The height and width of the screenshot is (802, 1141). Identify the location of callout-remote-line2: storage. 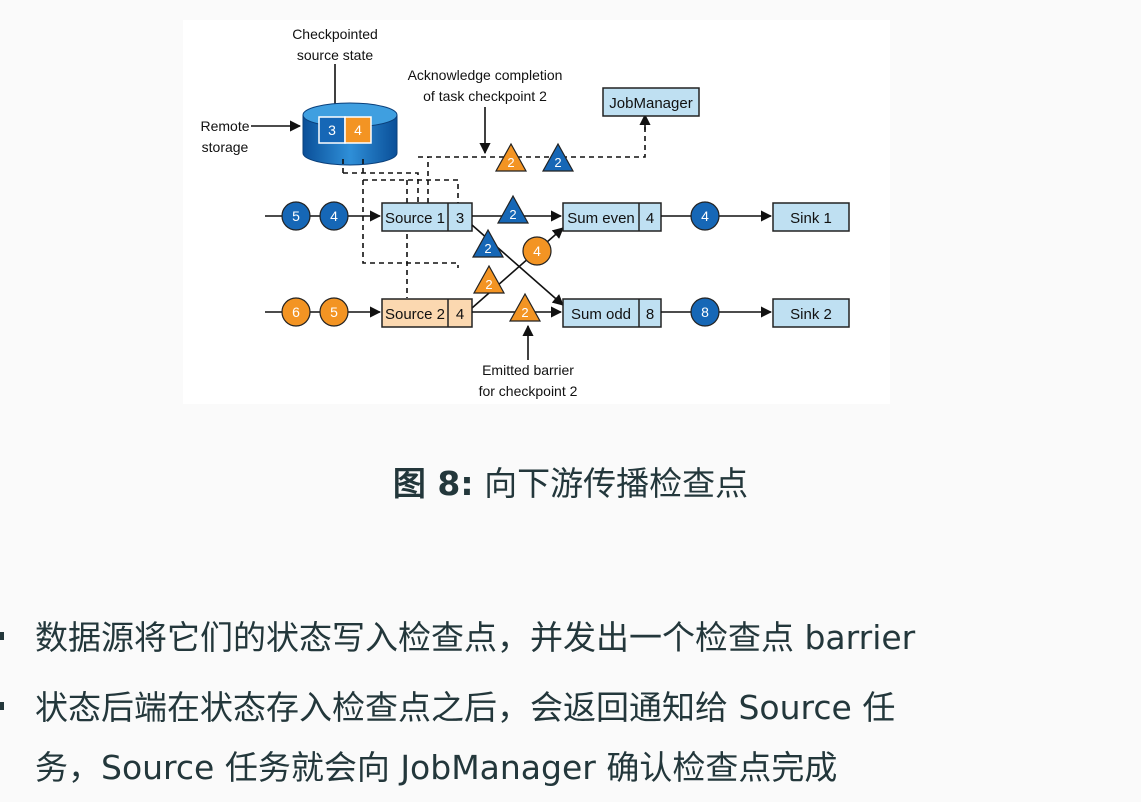
(225, 147).